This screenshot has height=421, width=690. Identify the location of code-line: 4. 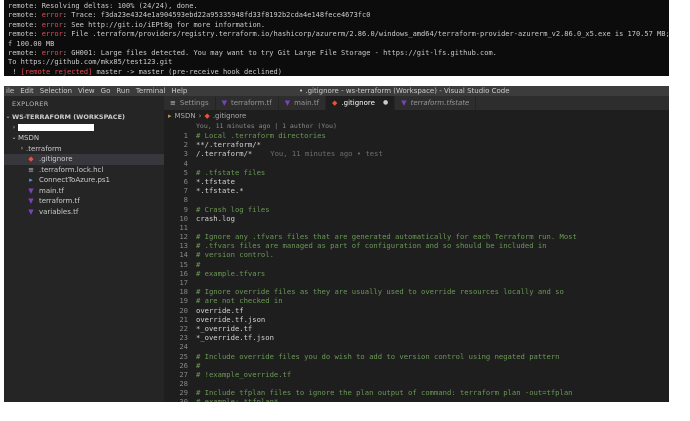
(416, 163).